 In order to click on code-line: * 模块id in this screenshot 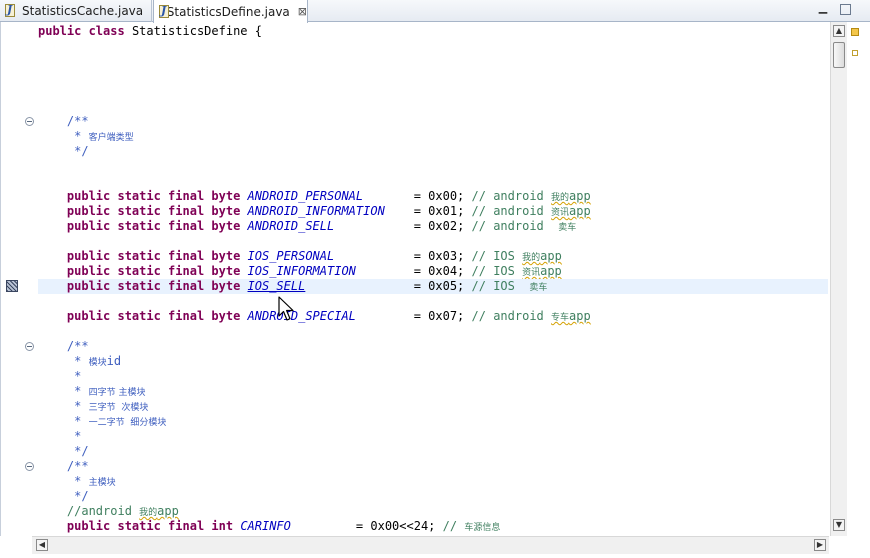, I will do `click(94, 361)`.